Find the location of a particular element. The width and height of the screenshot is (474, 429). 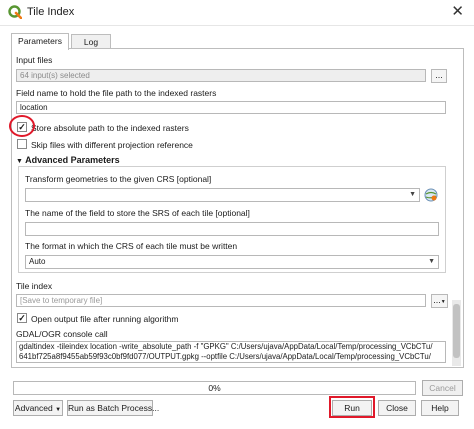

title-bar: Tile Index ✕ is located at coordinates (237, 13).